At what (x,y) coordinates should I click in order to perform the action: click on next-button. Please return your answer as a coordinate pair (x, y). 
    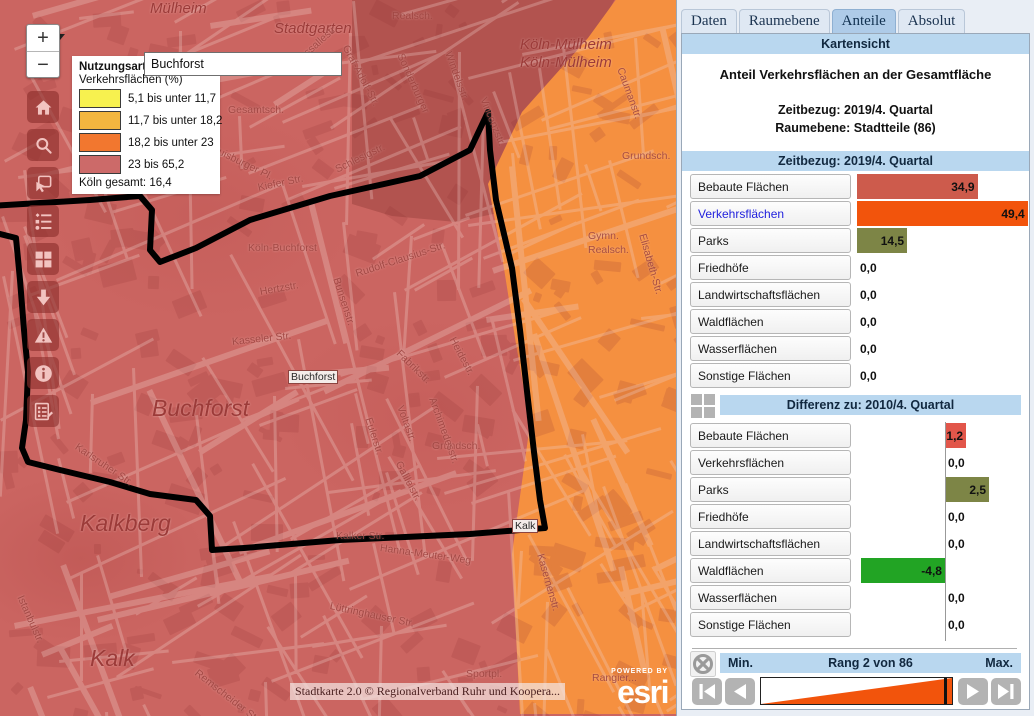
    Looking at the image, I should click on (973, 691).